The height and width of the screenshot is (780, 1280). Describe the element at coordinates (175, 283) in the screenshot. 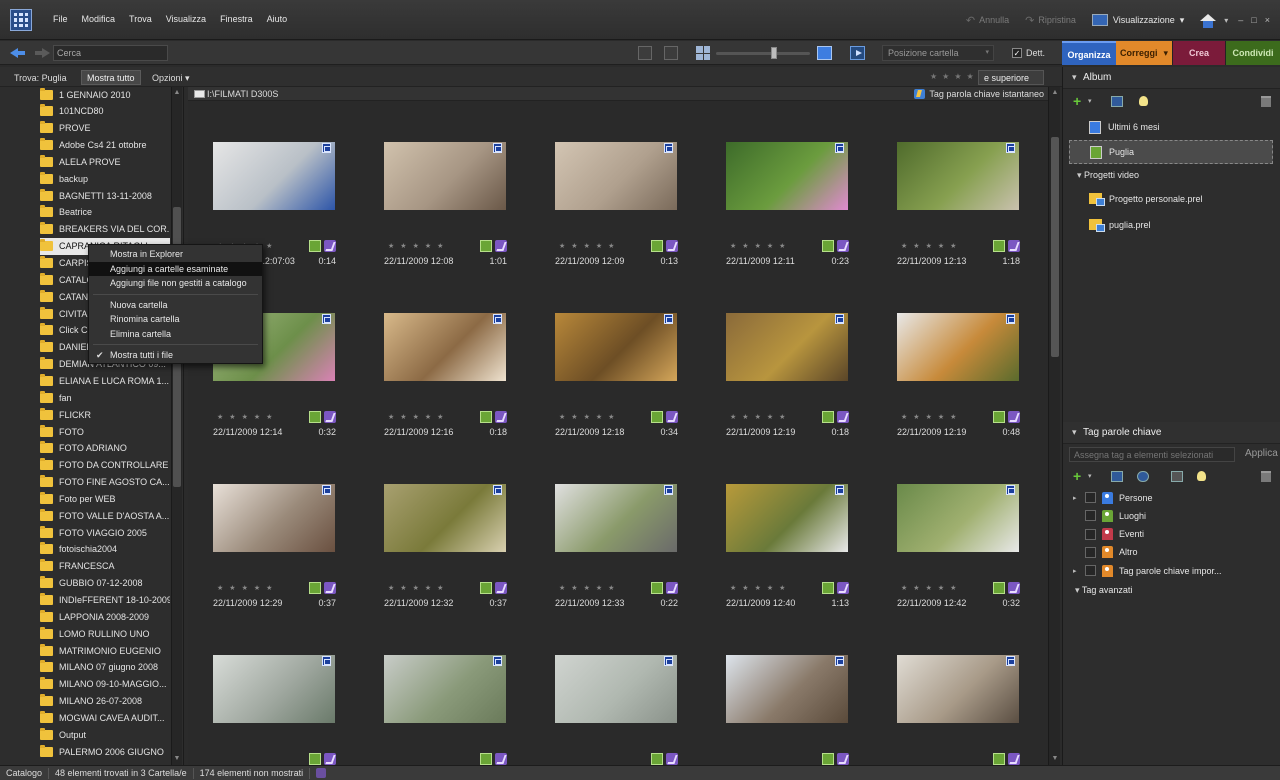

I see `menu-item-add-unmanaged-files: Aggiungi file non gestiti a catalogo` at that location.